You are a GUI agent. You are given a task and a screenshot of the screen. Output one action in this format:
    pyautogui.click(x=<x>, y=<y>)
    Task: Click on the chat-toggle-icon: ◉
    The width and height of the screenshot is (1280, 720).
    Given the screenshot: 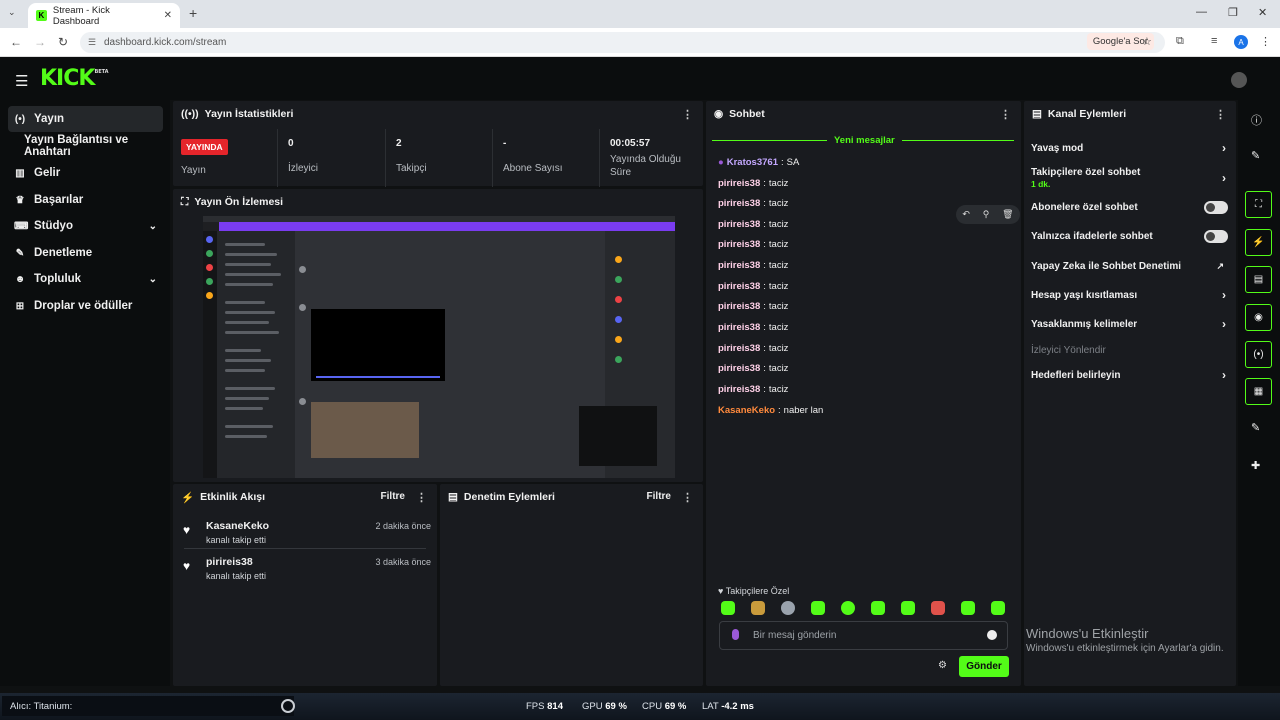 What is the action you would take?
    pyautogui.click(x=1258, y=317)
    